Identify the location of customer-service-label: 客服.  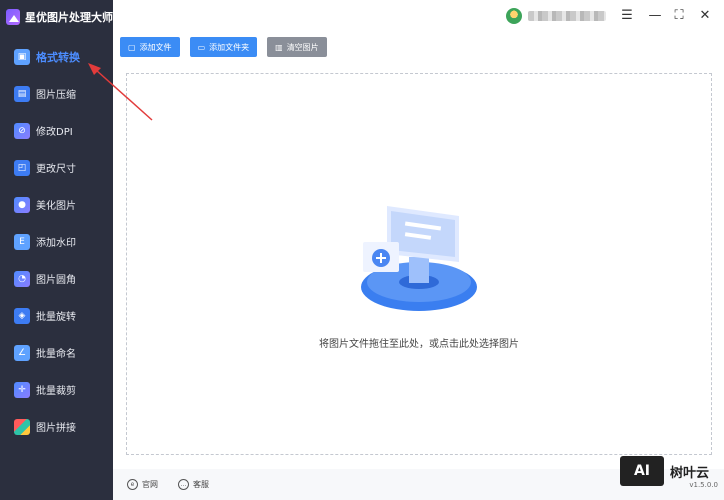
(201, 484).